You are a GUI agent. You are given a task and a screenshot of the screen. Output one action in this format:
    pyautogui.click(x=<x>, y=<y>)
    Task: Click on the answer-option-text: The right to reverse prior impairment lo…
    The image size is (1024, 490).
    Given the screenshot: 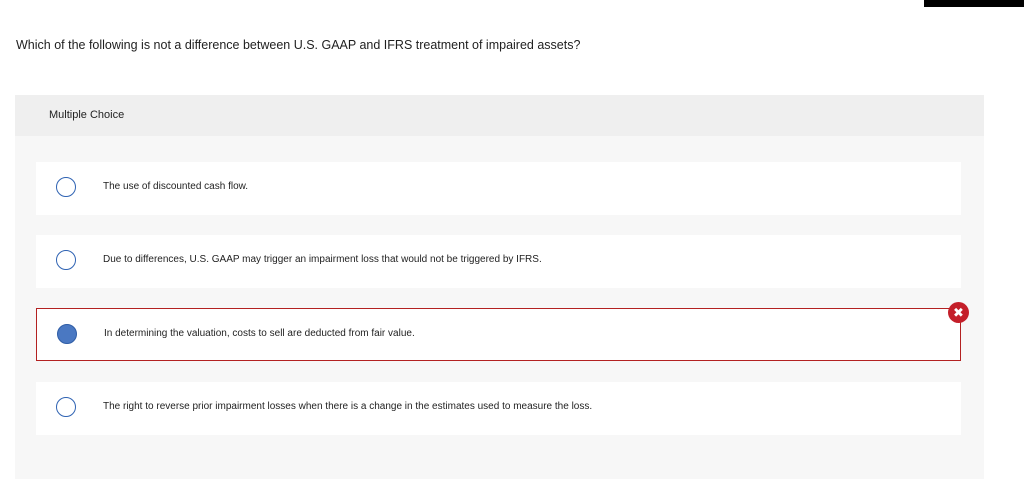 What is the action you would take?
    pyautogui.click(x=348, y=406)
    